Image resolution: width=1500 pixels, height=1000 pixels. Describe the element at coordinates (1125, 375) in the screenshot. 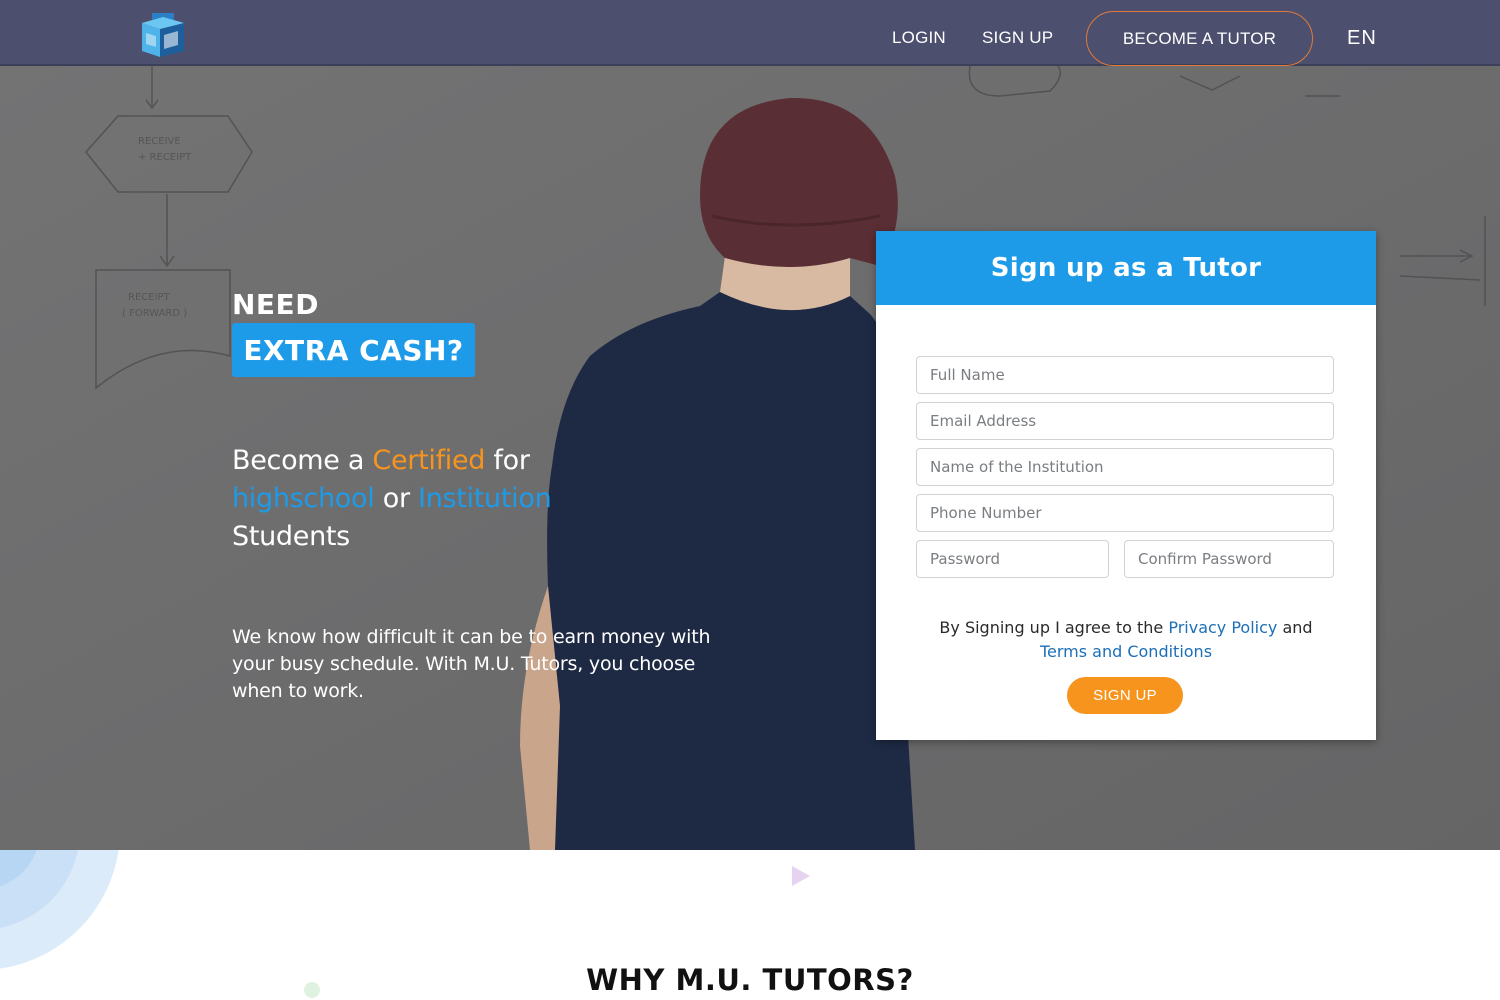

I see `full-name-input` at that location.